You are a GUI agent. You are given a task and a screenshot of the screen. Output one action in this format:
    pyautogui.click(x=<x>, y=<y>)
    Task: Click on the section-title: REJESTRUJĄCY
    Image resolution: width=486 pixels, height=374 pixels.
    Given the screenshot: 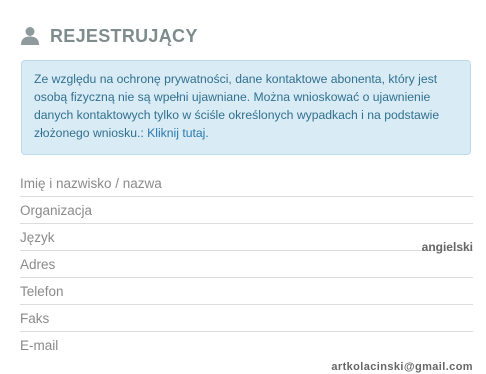 What is the action you would take?
    pyautogui.click(x=124, y=35)
    